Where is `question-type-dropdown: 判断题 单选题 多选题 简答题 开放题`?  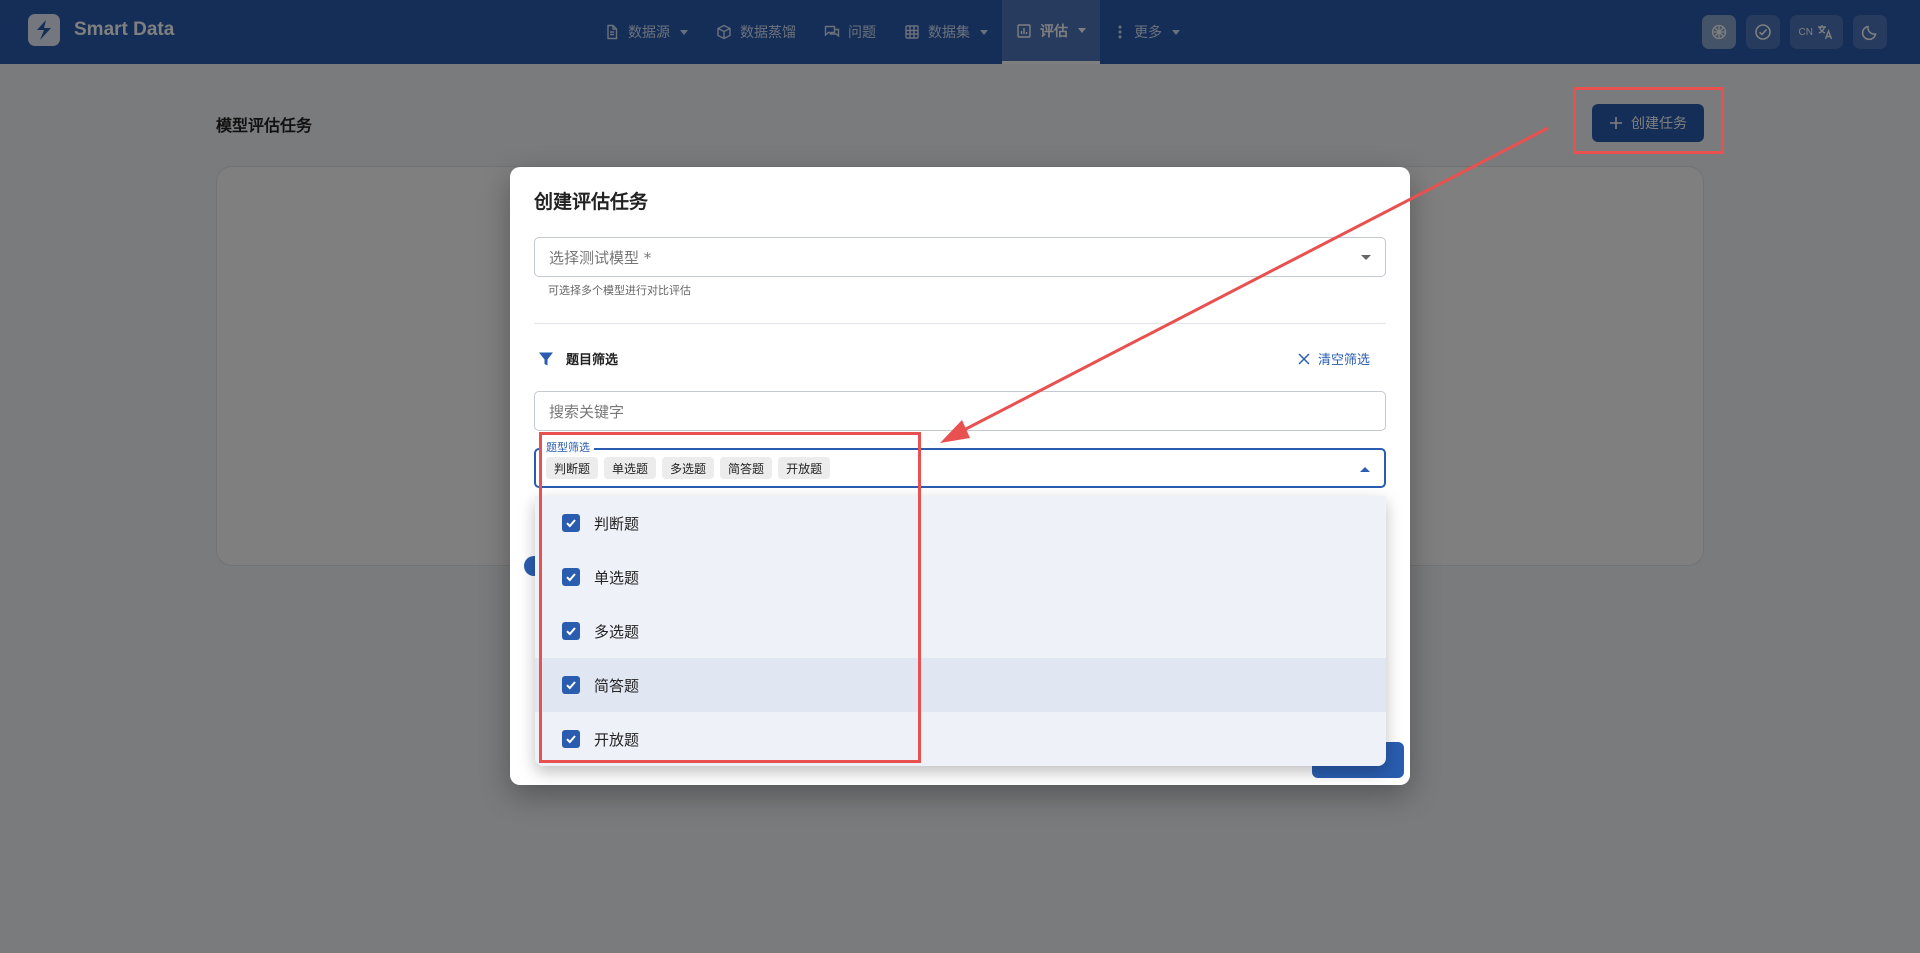 question-type-dropdown: 判断题 单选题 多选题 简答题 开放题 is located at coordinates (960, 631).